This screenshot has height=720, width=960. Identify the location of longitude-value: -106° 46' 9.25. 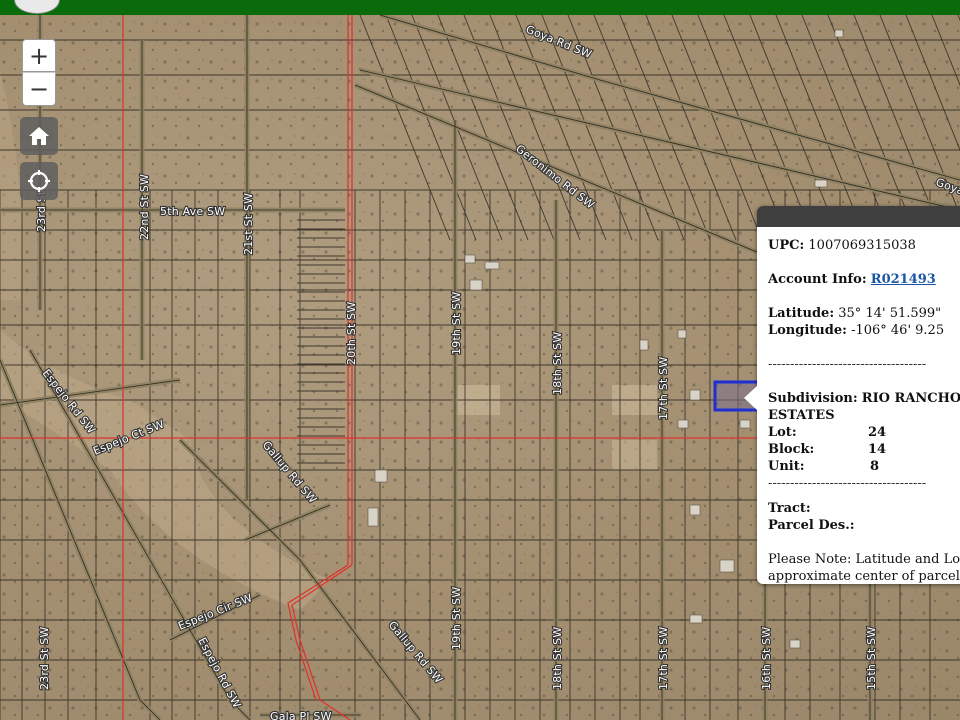
(898, 330).